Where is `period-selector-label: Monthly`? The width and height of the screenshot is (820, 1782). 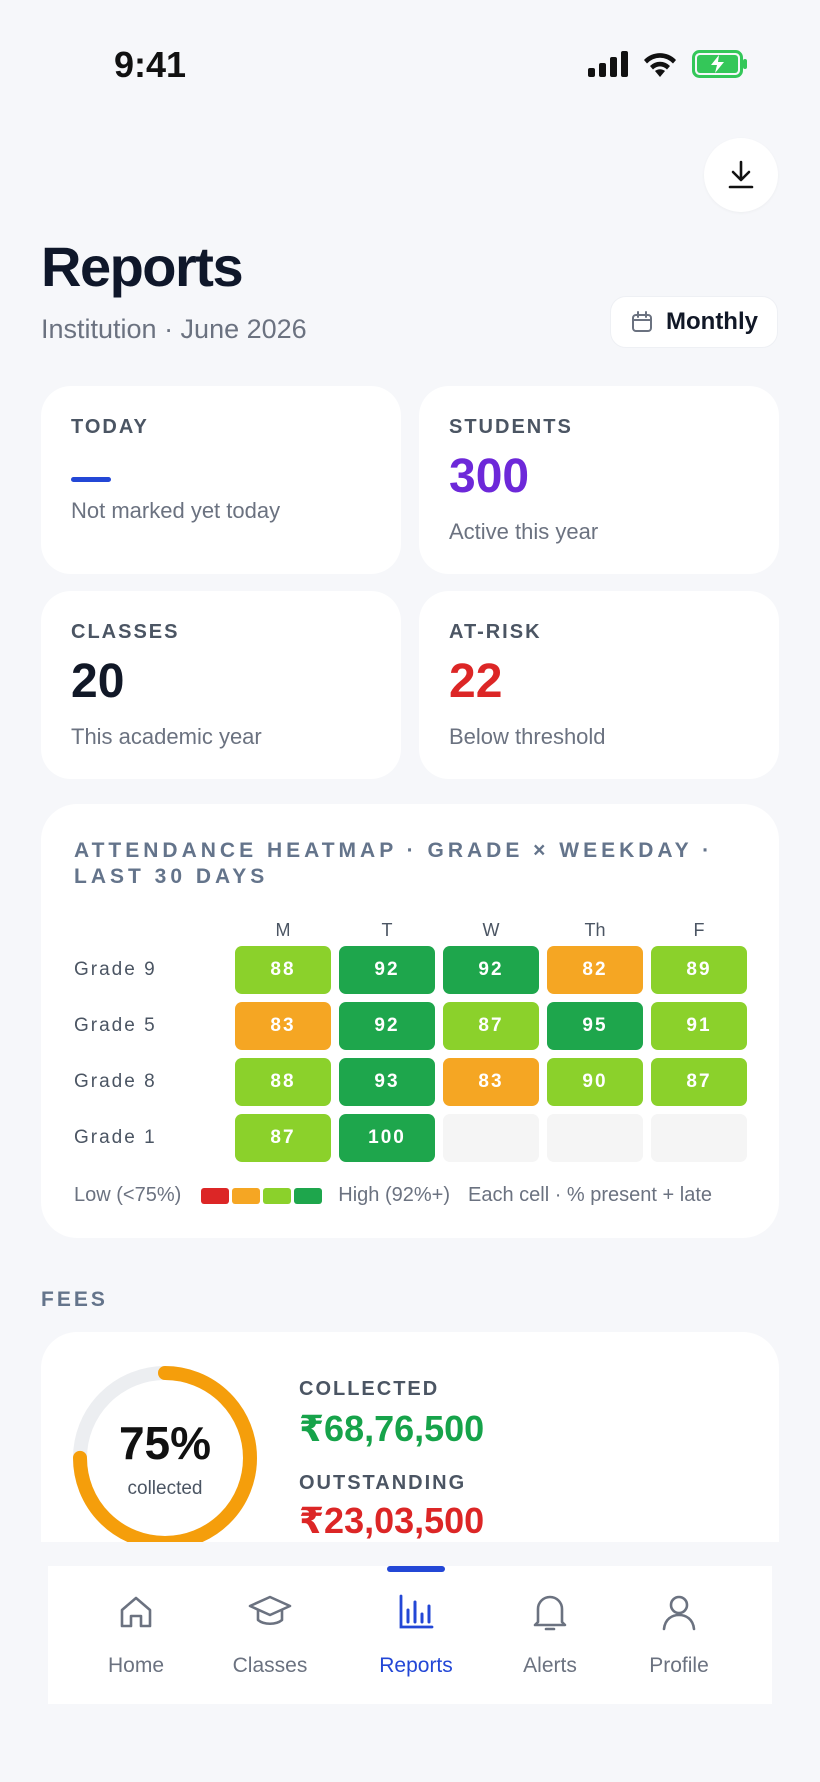
period-selector-label: Monthly is located at coordinates (712, 321).